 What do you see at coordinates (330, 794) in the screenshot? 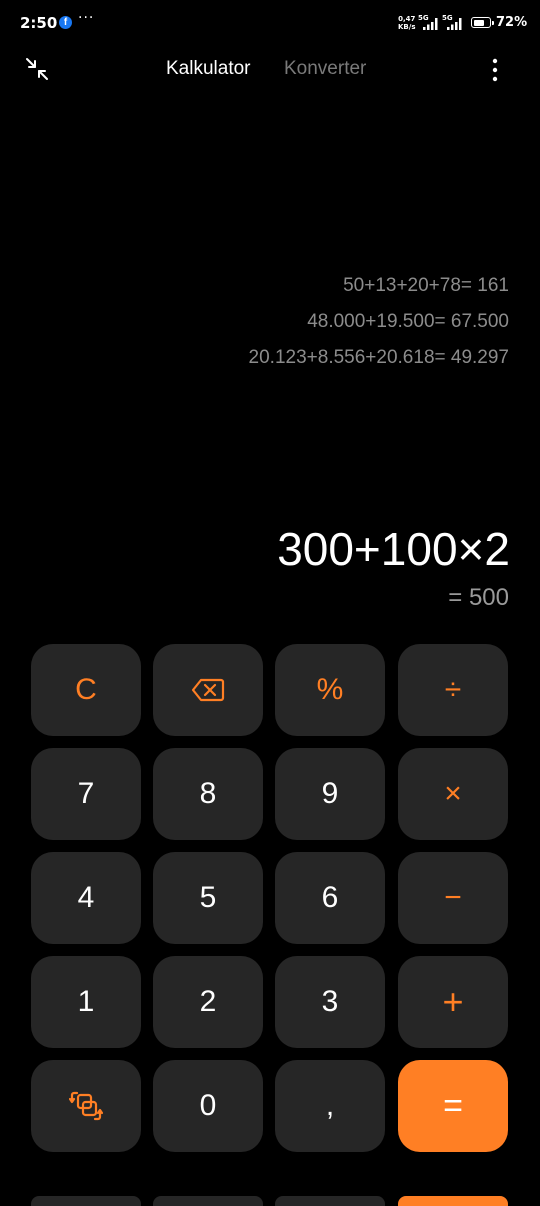
I see `digit-9-button: 9` at bounding box center [330, 794].